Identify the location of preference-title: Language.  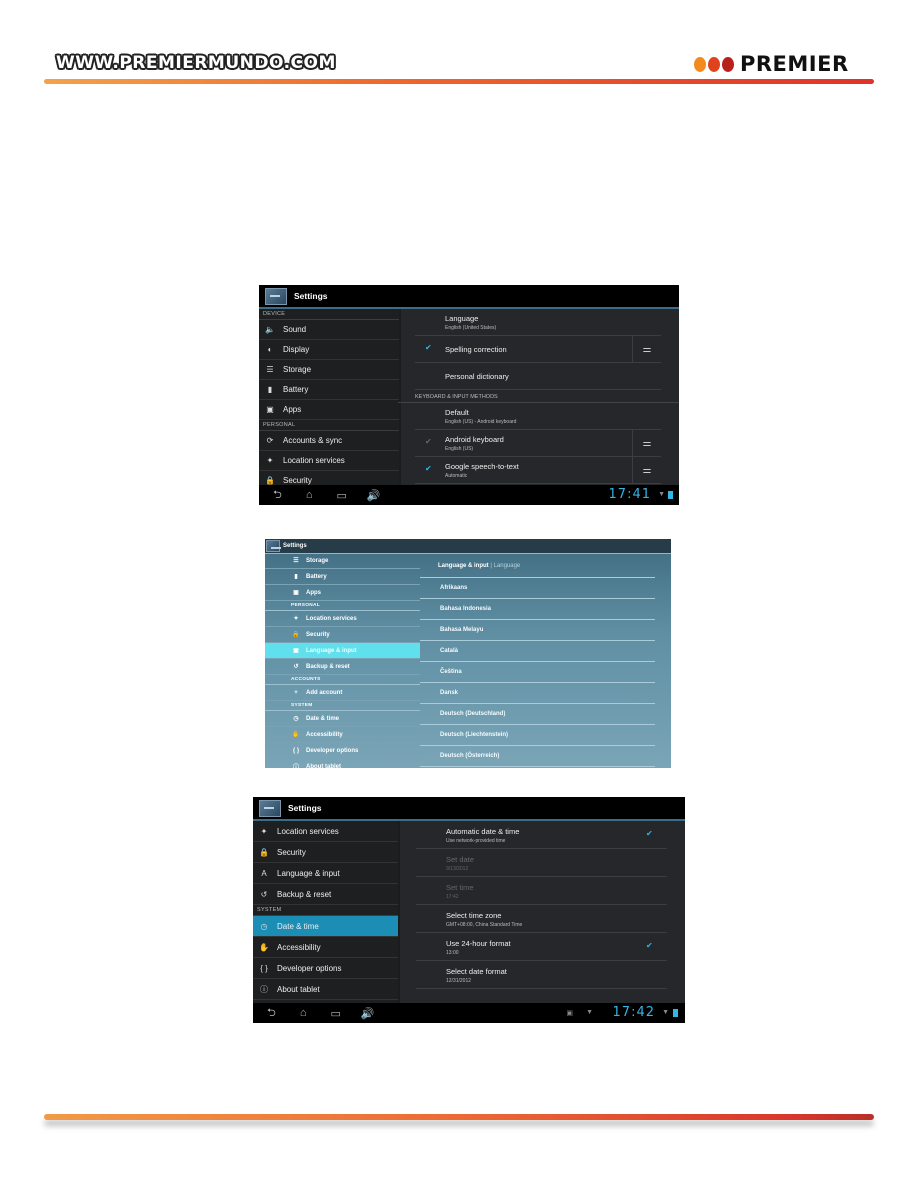
(462, 318).